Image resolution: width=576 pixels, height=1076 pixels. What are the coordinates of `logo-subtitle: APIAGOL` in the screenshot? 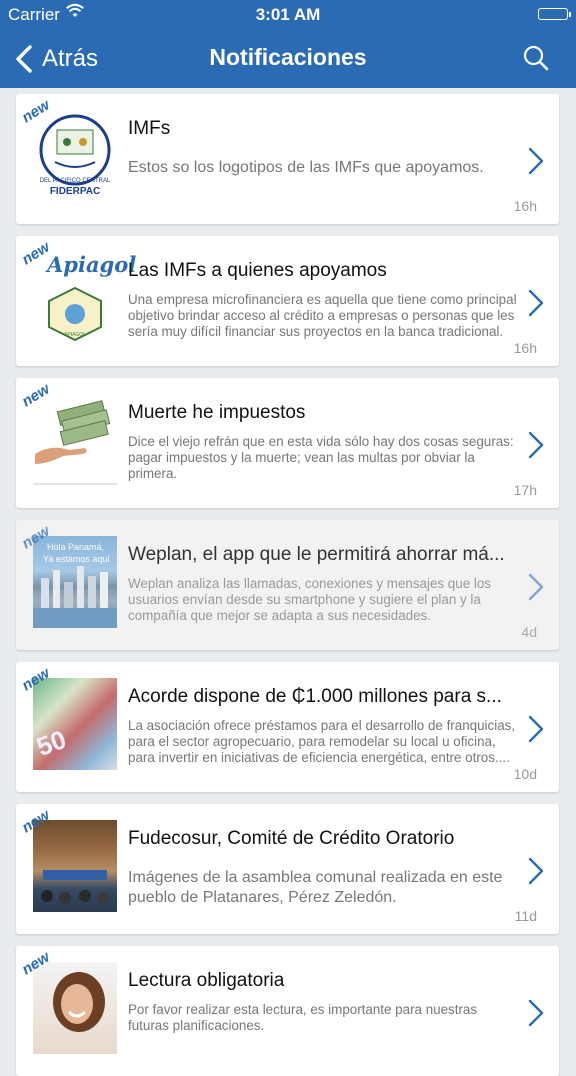 It's located at (75, 335).